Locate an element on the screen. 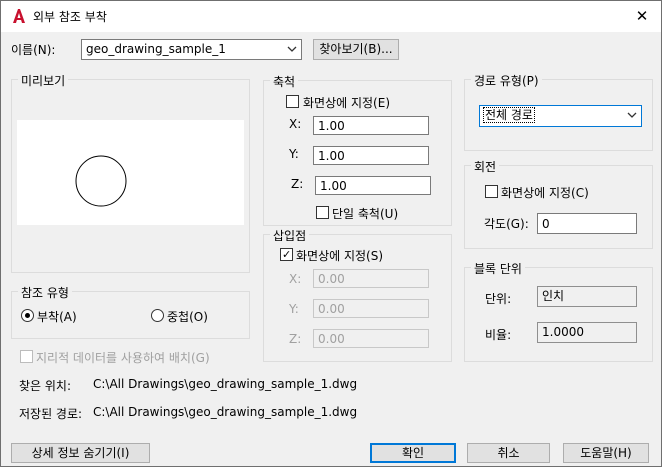 The image size is (662, 467). rotation-title: 회전 is located at coordinates (485, 166).